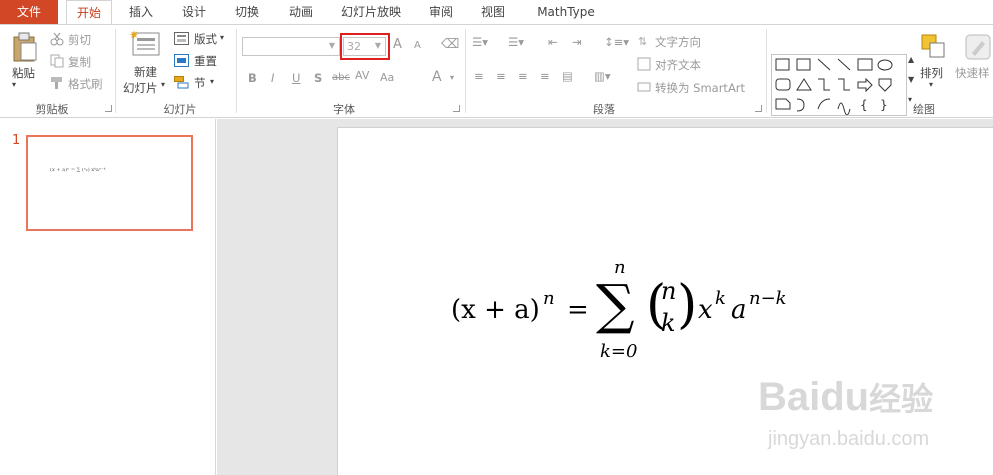 This screenshot has height=475, width=993. Describe the element at coordinates (456, 108) in the screenshot. I see `font-launcher-icon` at that location.